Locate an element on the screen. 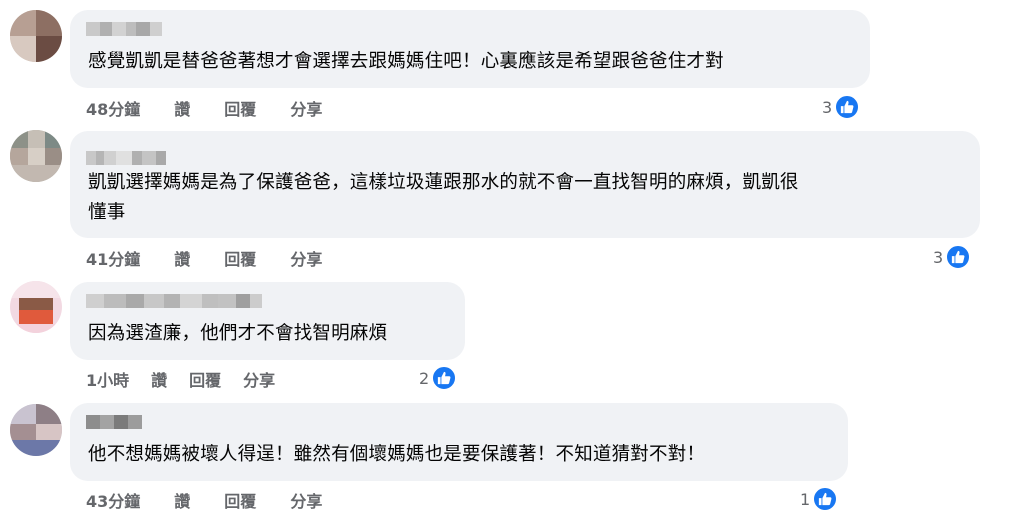 The width and height of the screenshot is (1017, 519). reaction-summary: 1 is located at coordinates (819, 499).